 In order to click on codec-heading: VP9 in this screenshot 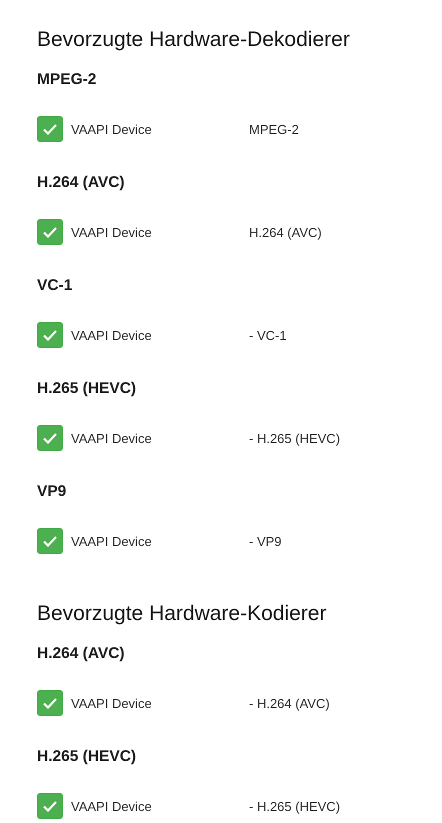, I will do `click(52, 492)`.